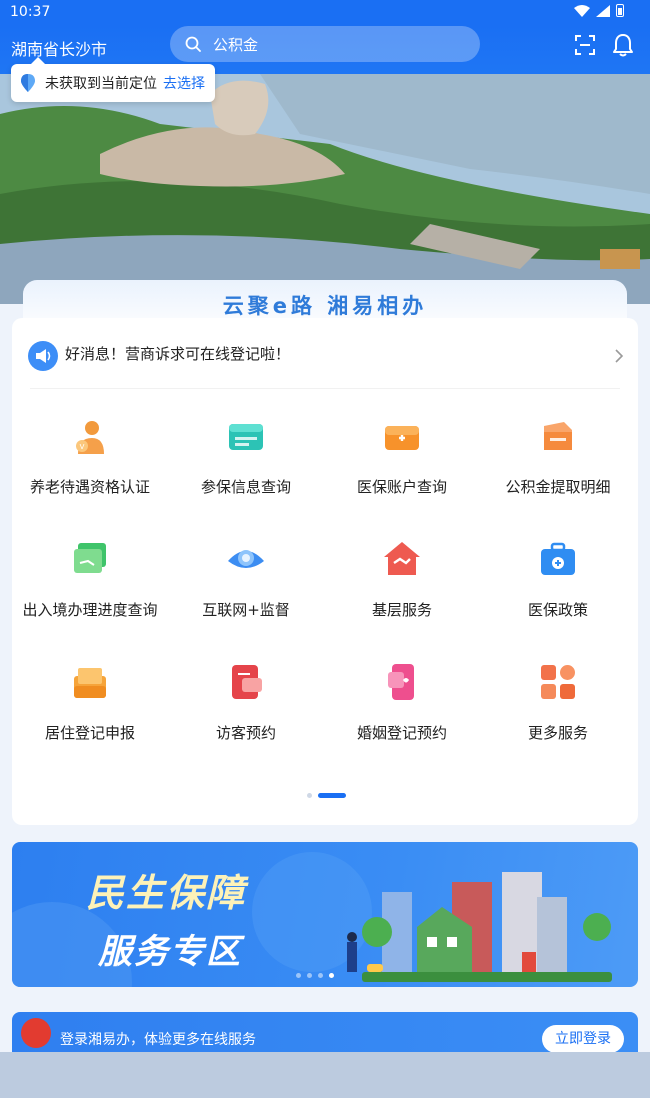 The image size is (650, 1098). I want to click on visitor-card-icon, so click(247, 682).